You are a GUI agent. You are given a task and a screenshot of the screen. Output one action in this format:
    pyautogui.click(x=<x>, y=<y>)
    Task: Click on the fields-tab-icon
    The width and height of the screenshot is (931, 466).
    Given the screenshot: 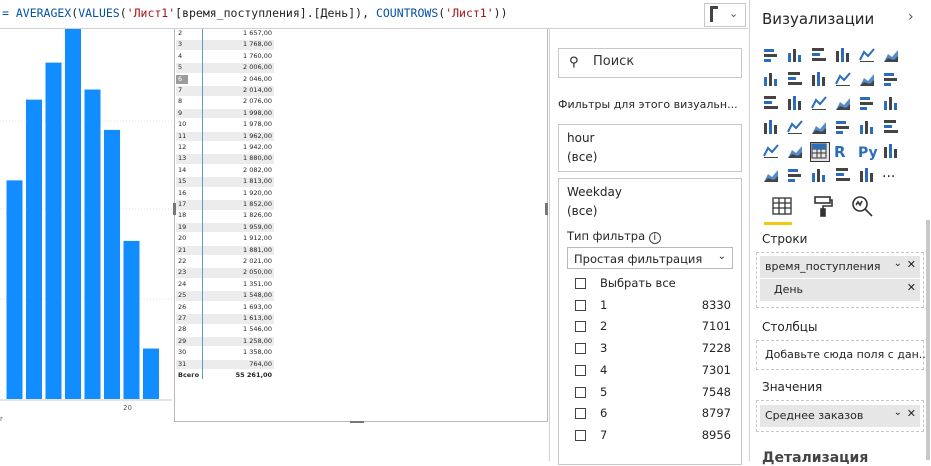 What is the action you would take?
    pyautogui.click(x=782, y=206)
    